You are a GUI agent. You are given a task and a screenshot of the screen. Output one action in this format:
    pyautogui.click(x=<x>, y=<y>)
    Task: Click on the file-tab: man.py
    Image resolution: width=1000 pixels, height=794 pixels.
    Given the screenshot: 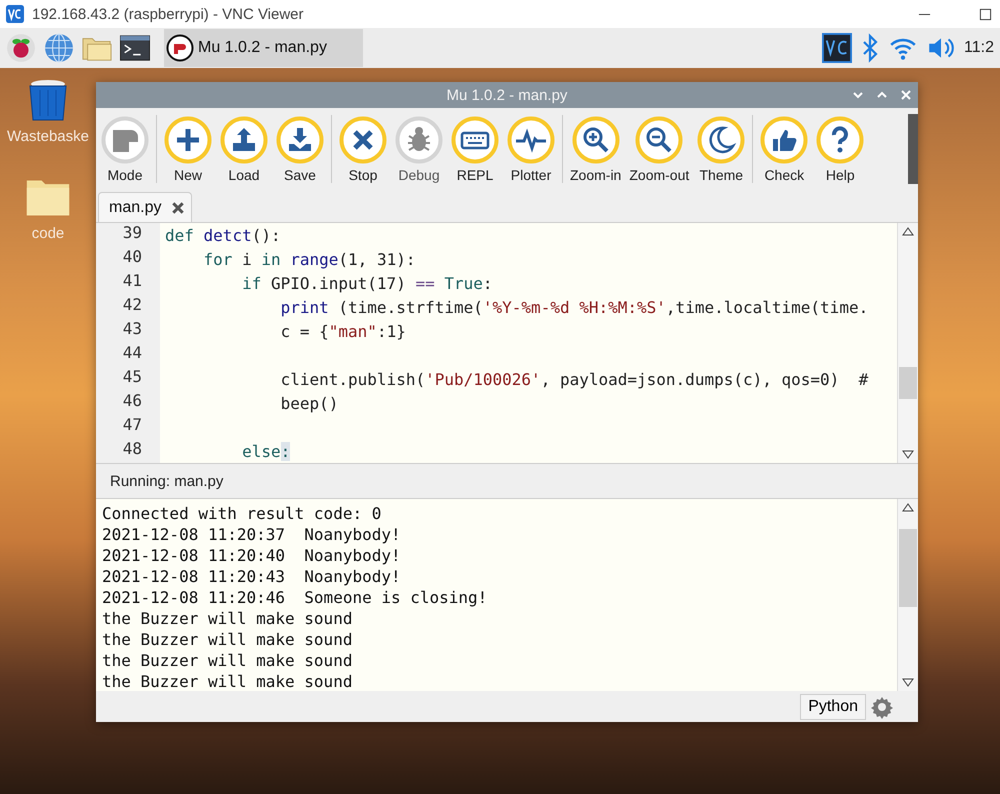 What is the action you would take?
    pyautogui.click(x=145, y=207)
    